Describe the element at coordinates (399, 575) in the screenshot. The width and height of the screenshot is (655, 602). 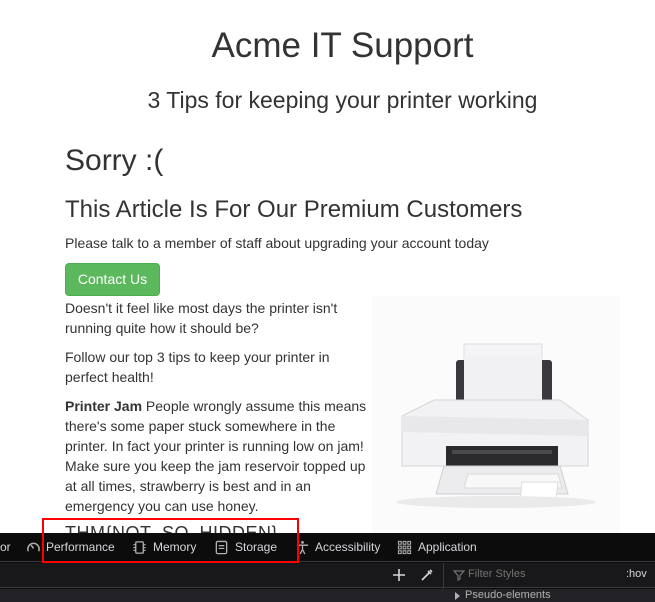
I see `add-rule-icon` at that location.